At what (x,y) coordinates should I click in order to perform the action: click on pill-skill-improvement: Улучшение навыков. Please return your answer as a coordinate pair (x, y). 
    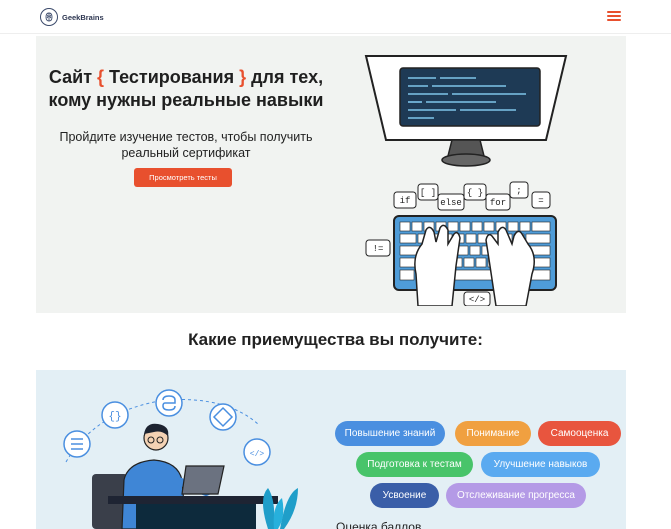
    Looking at the image, I should click on (540, 464).